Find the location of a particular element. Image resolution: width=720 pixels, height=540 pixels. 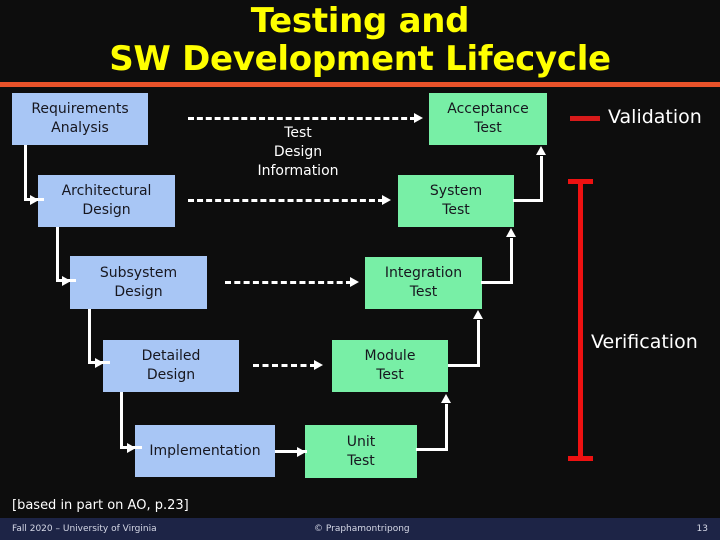

box-requirements-analysis: Requirements Analysis is located at coordinates (80, 119).